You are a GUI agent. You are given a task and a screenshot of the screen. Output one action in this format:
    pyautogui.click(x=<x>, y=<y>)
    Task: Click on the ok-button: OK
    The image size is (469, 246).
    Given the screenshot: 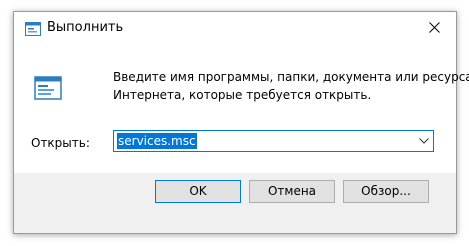 What is the action you would take?
    pyautogui.click(x=198, y=191)
    